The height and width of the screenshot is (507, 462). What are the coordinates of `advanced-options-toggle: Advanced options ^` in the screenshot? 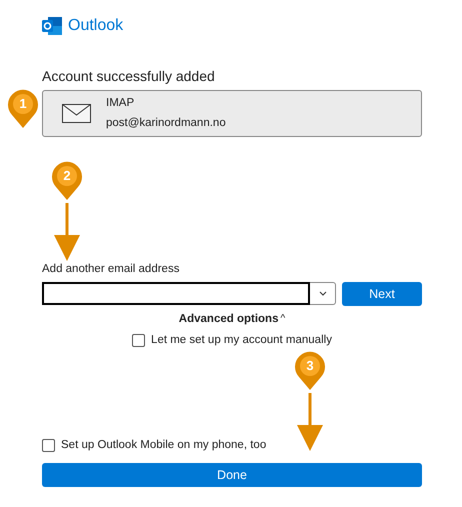 It's located at (232, 319).